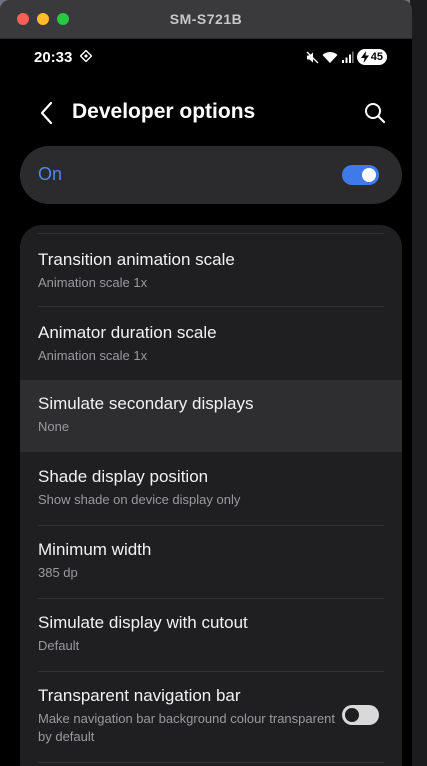 This screenshot has width=427, height=766. I want to click on developer-options-toggle, so click(360, 175).